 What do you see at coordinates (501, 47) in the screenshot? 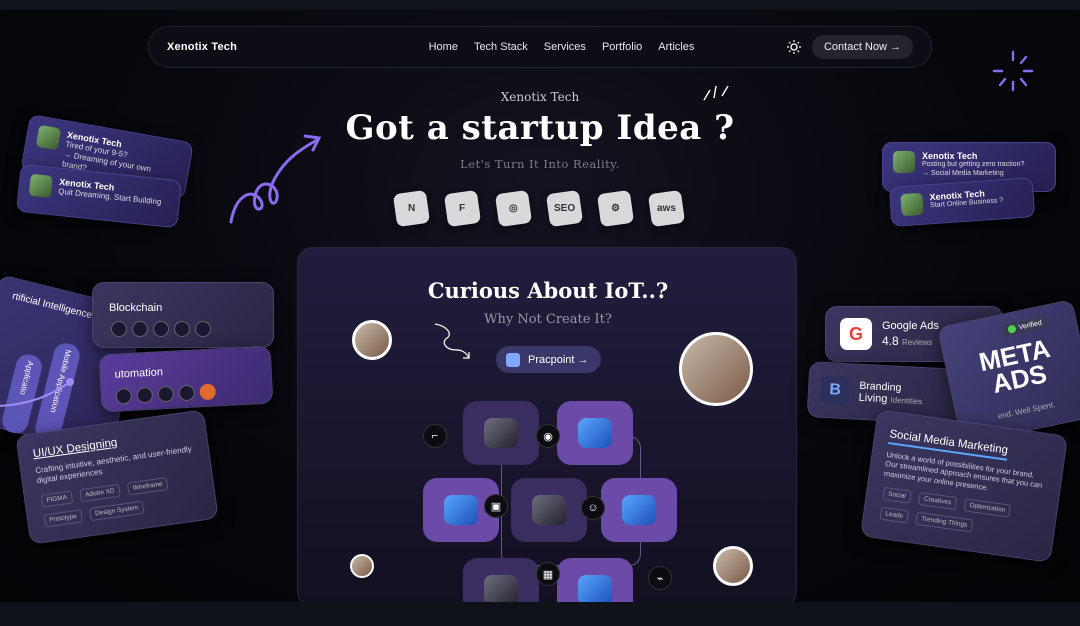
I see `nav-link-tech-stack: Tech Stack` at bounding box center [501, 47].